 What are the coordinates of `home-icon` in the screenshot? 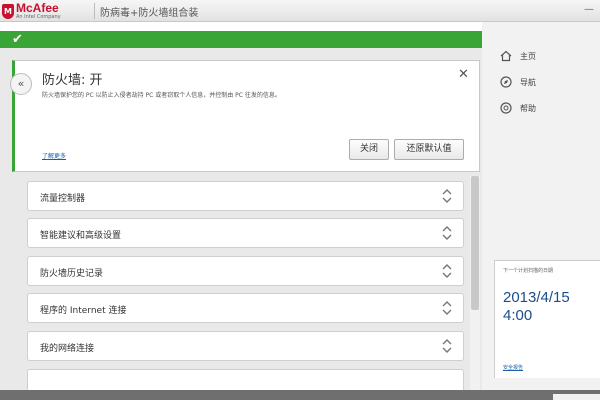 It's located at (506, 56).